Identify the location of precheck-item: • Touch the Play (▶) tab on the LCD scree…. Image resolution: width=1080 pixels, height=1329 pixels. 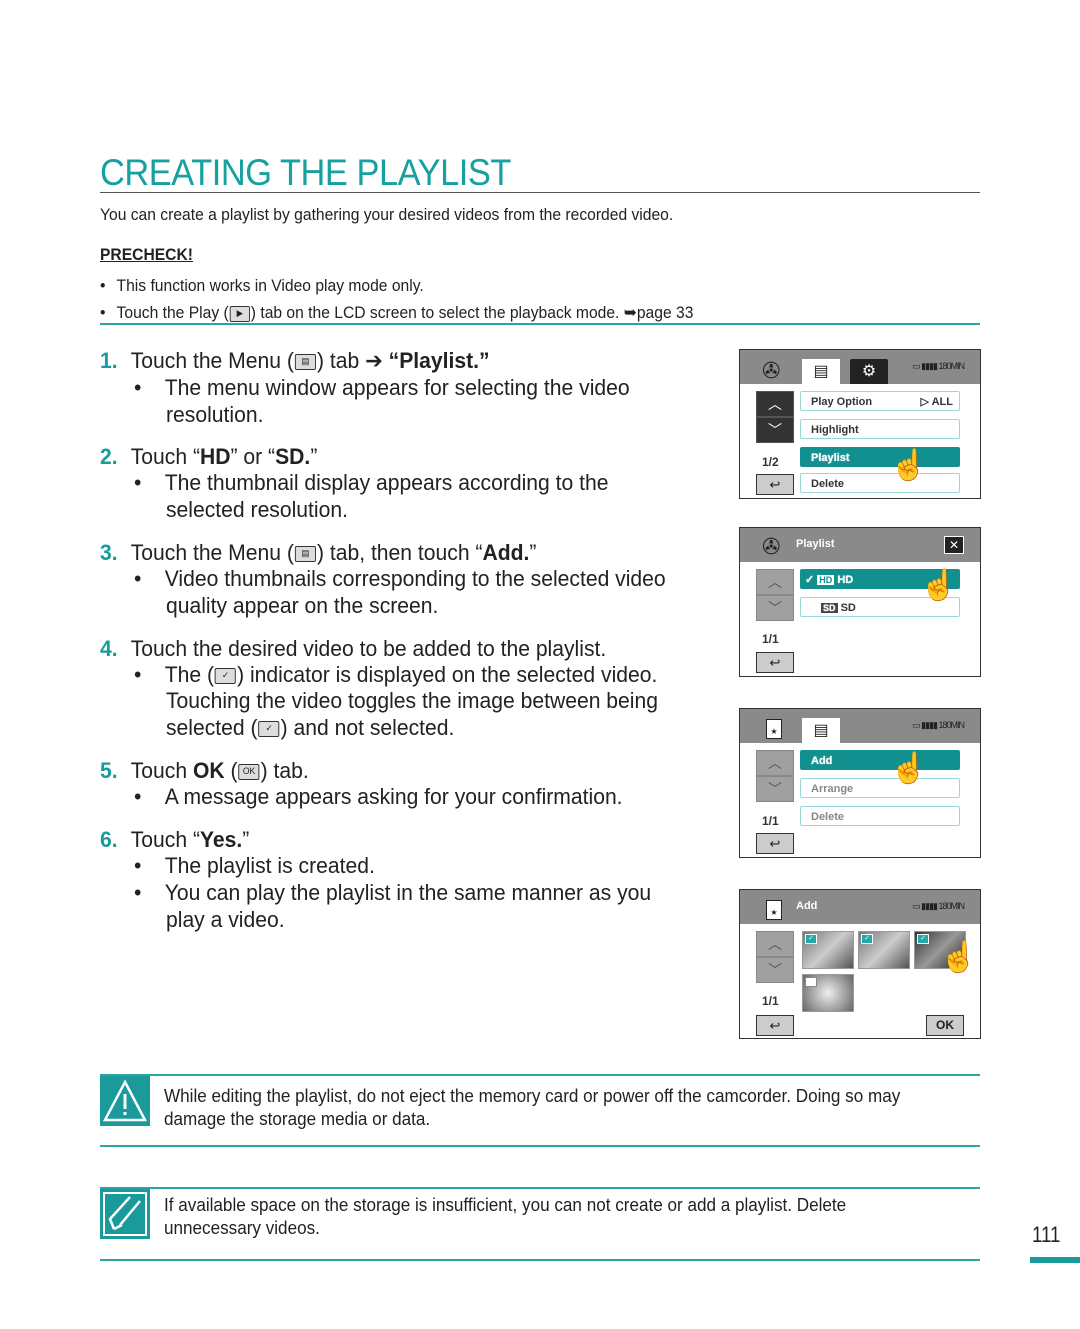
(397, 312).